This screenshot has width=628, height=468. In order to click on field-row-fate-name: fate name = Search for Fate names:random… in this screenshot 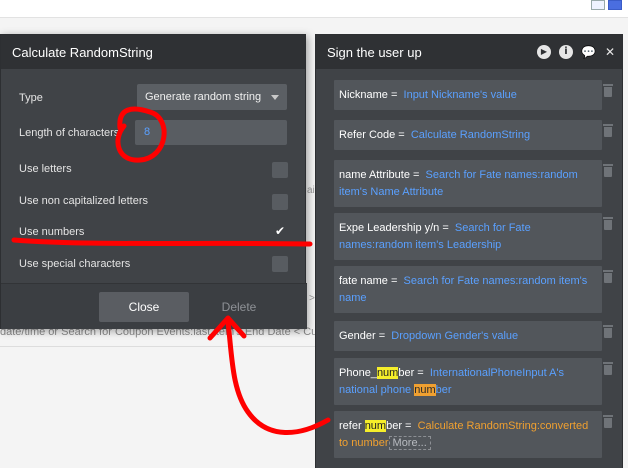, I will do `click(468, 289)`.